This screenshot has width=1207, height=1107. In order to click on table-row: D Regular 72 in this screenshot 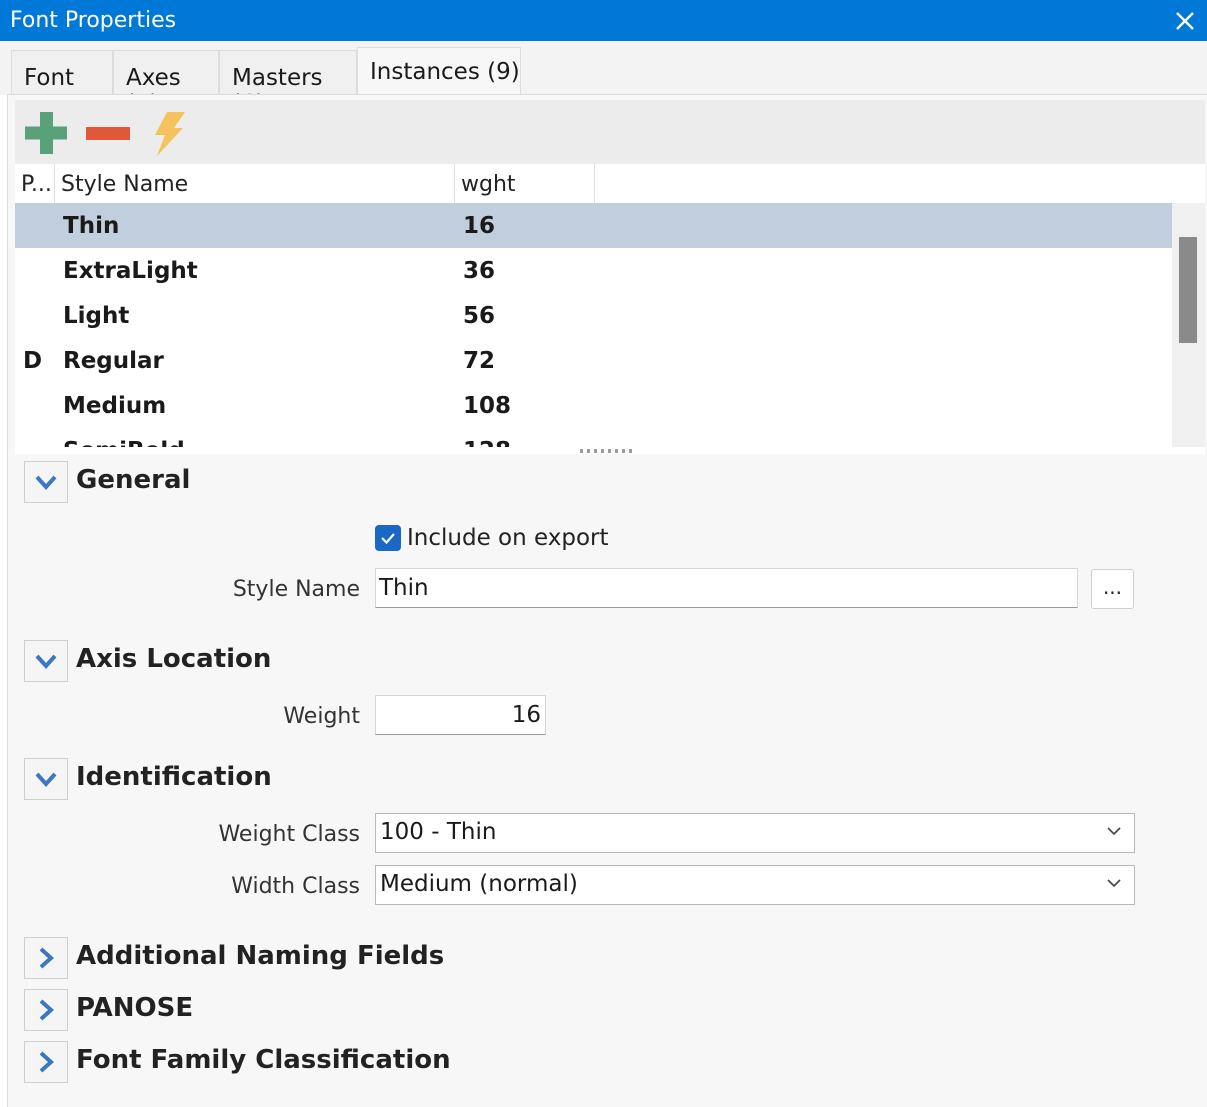, I will do `click(593, 360)`.